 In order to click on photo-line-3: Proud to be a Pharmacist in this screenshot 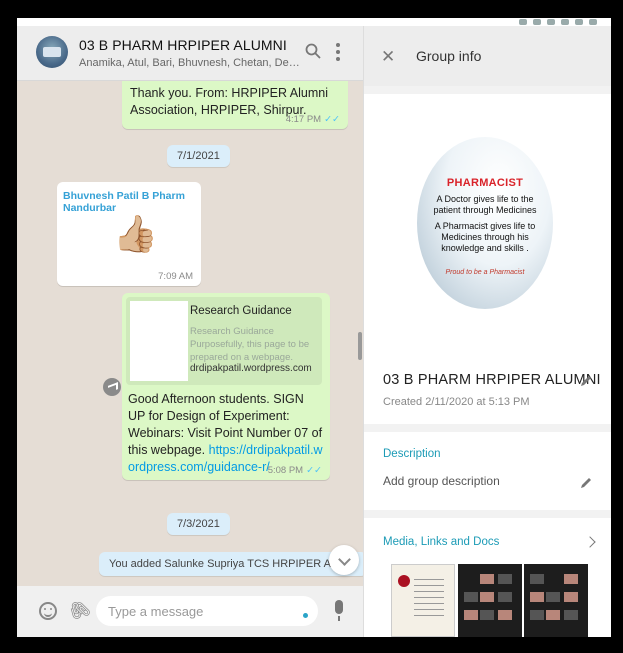, I will do `click(485, 272)`.